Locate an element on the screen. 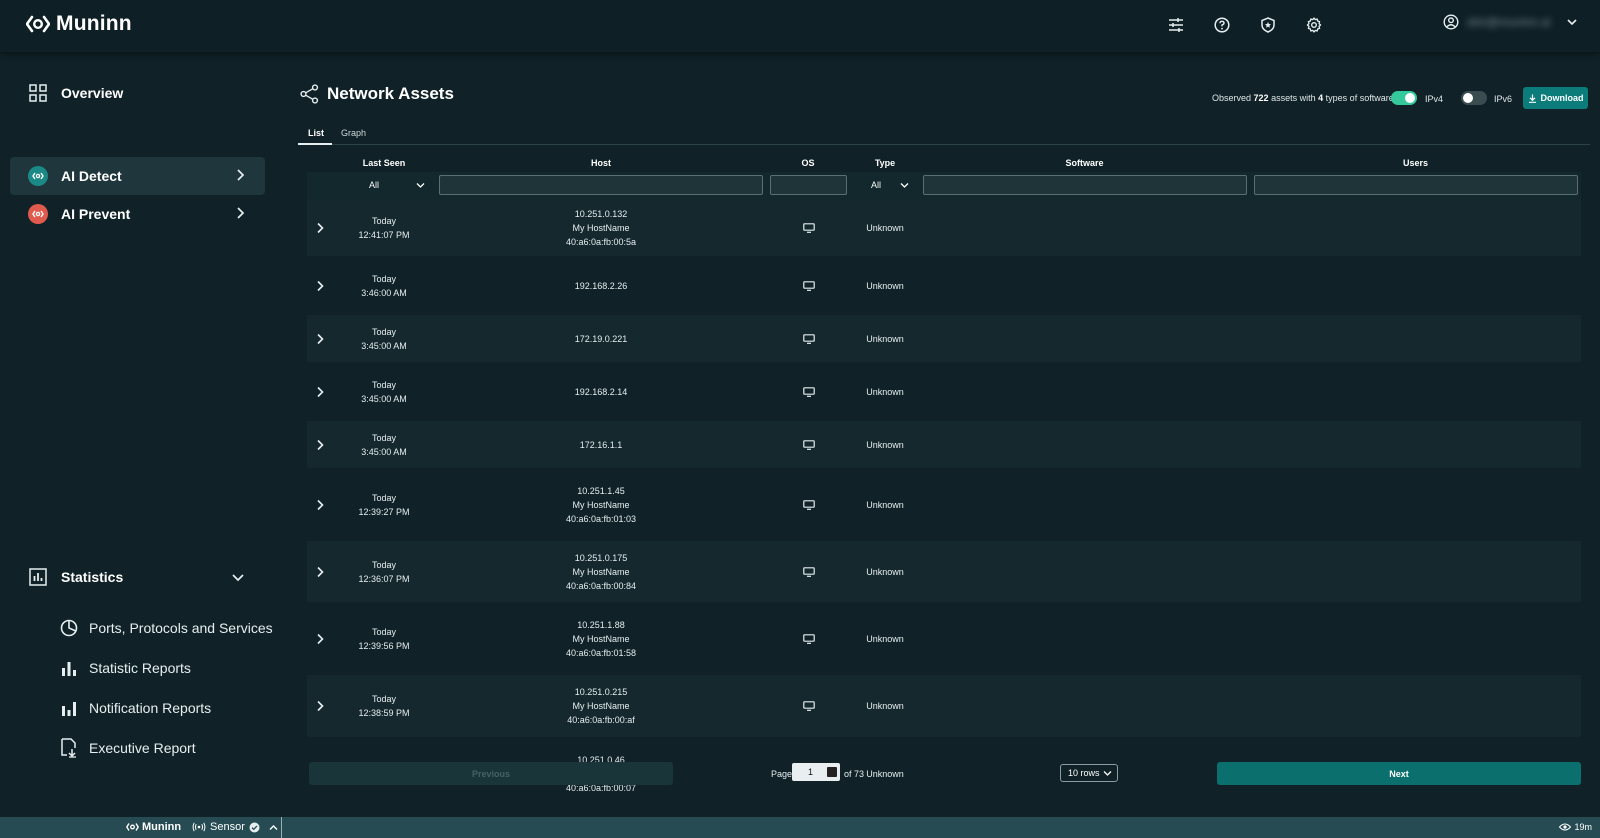  chevron-up-icon is located at coordinates (273, 827).